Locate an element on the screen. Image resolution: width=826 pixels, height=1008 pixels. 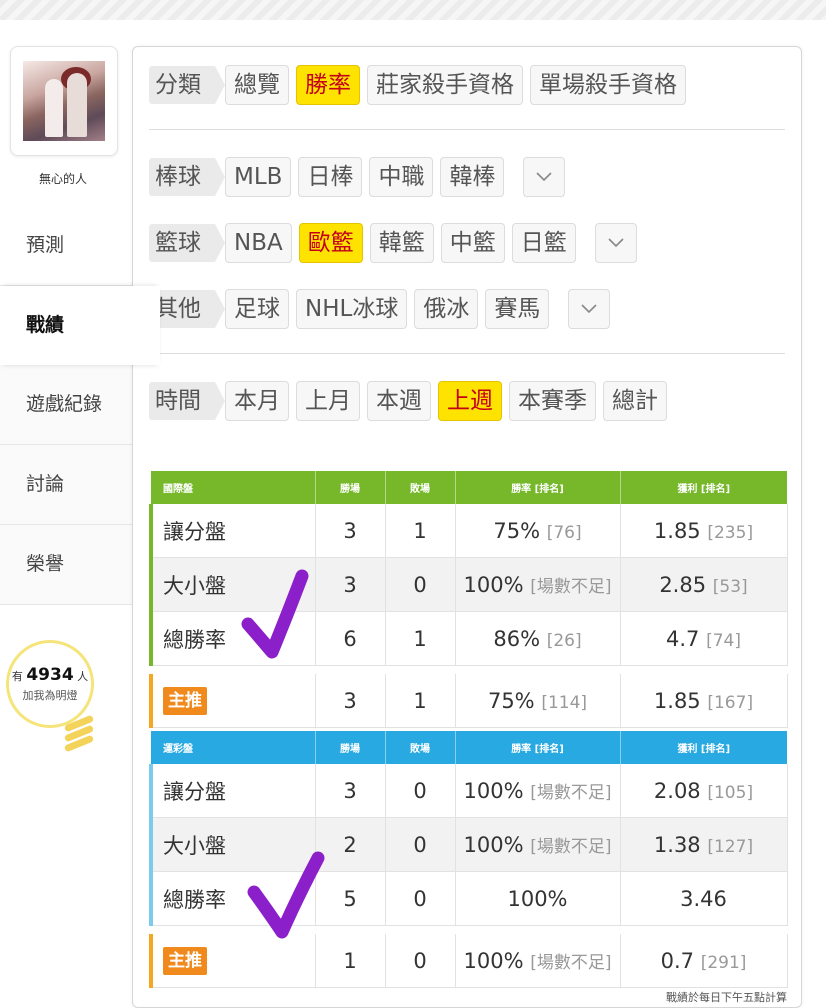
filter-other-row: 其他 足球 NHL冰球 俄冰 賽馬 is located at coordinates (380, 309).